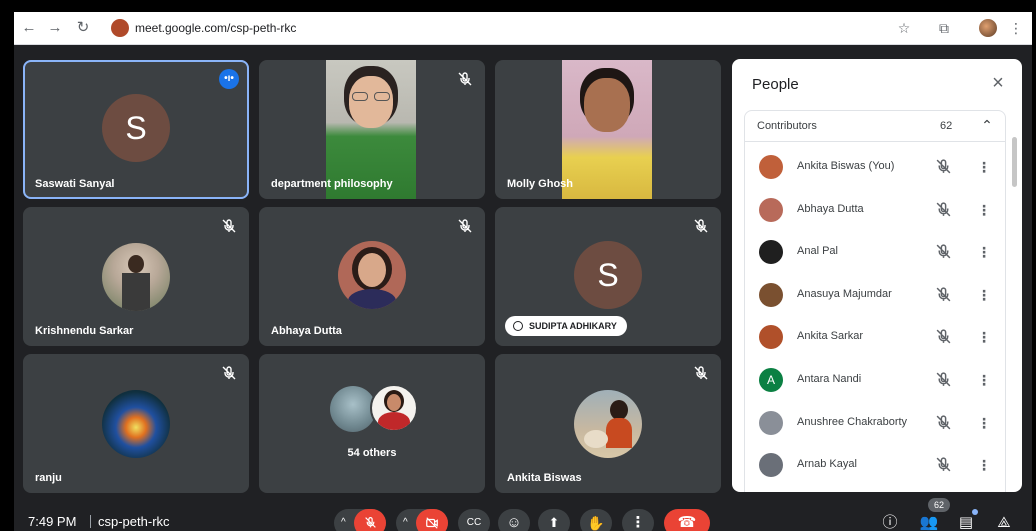 The width and height of the screenshot is (1036, 531). What do you see at coordinates (84, 331) in the screenshot?
I see `participant-name: Krishnendu Sarkar` at bounding box center [84, 331].